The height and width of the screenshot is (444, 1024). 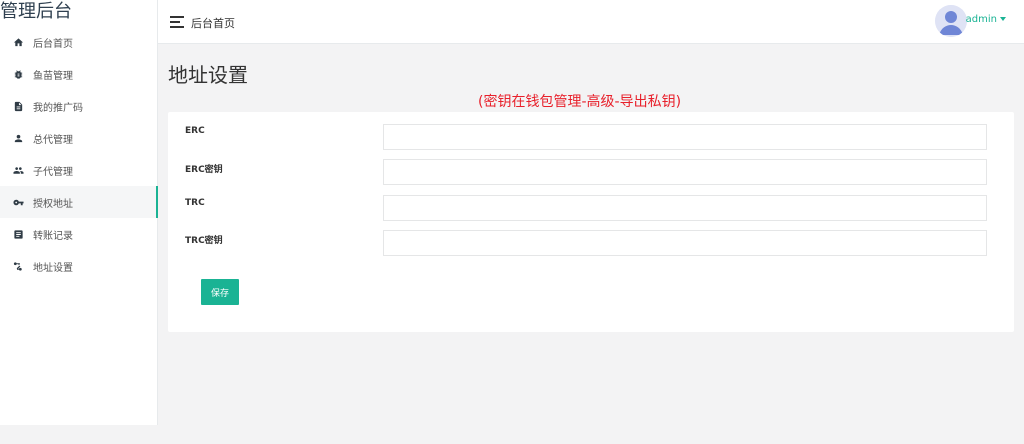 I want to click on person-icon, so click(x=18, y=138).